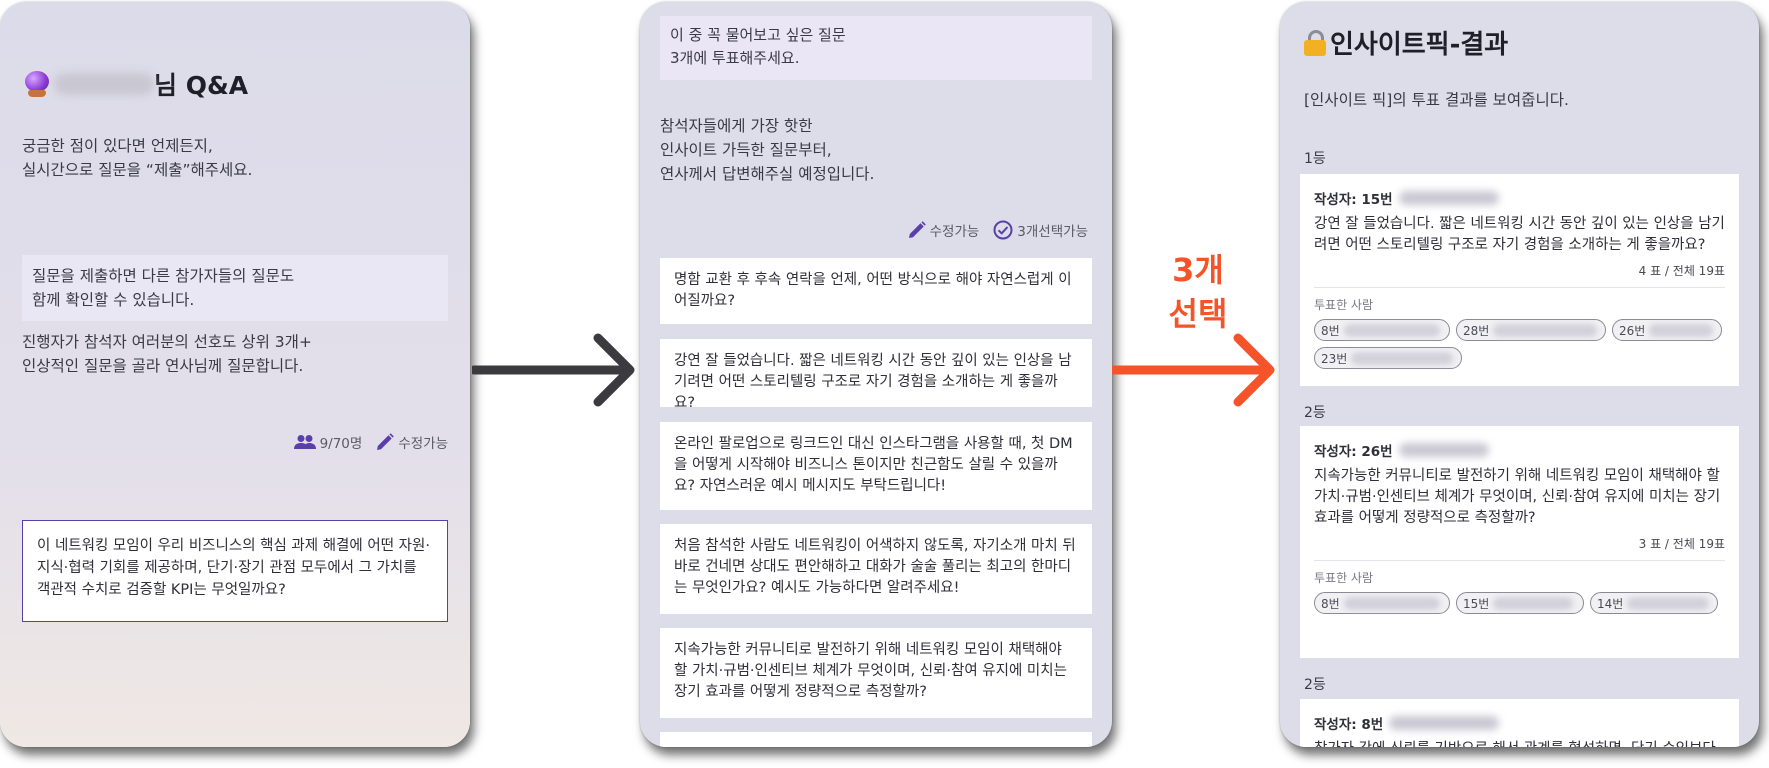 Image resolution: width=1769 pixels, height=768 pixels. What do you see at coordinates (1681, 271) in the screenshot?
I see `vote-count: 4 표 / 전체 19표` at bounding box center [1681, 271].